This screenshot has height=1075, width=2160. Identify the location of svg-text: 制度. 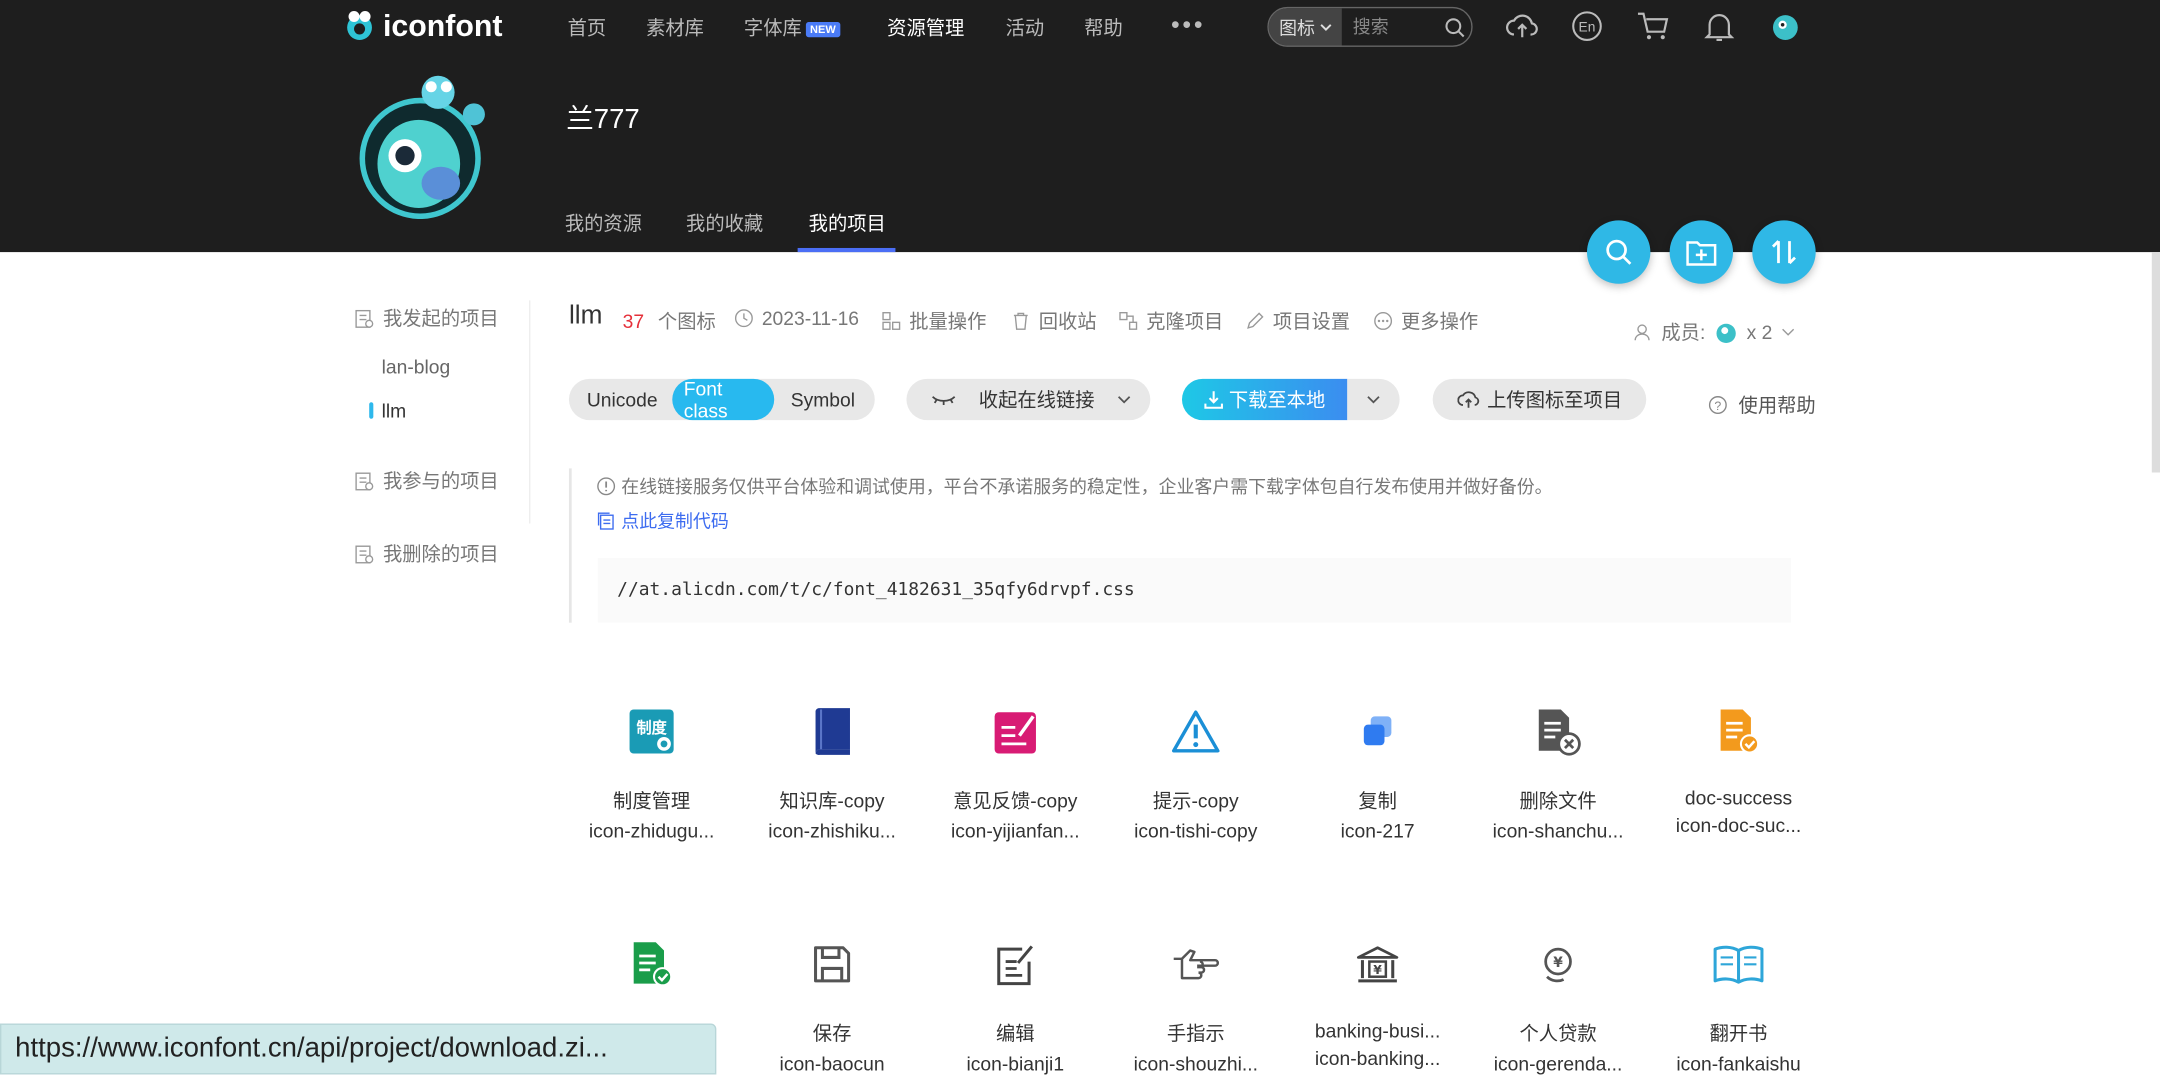
(651, 728).